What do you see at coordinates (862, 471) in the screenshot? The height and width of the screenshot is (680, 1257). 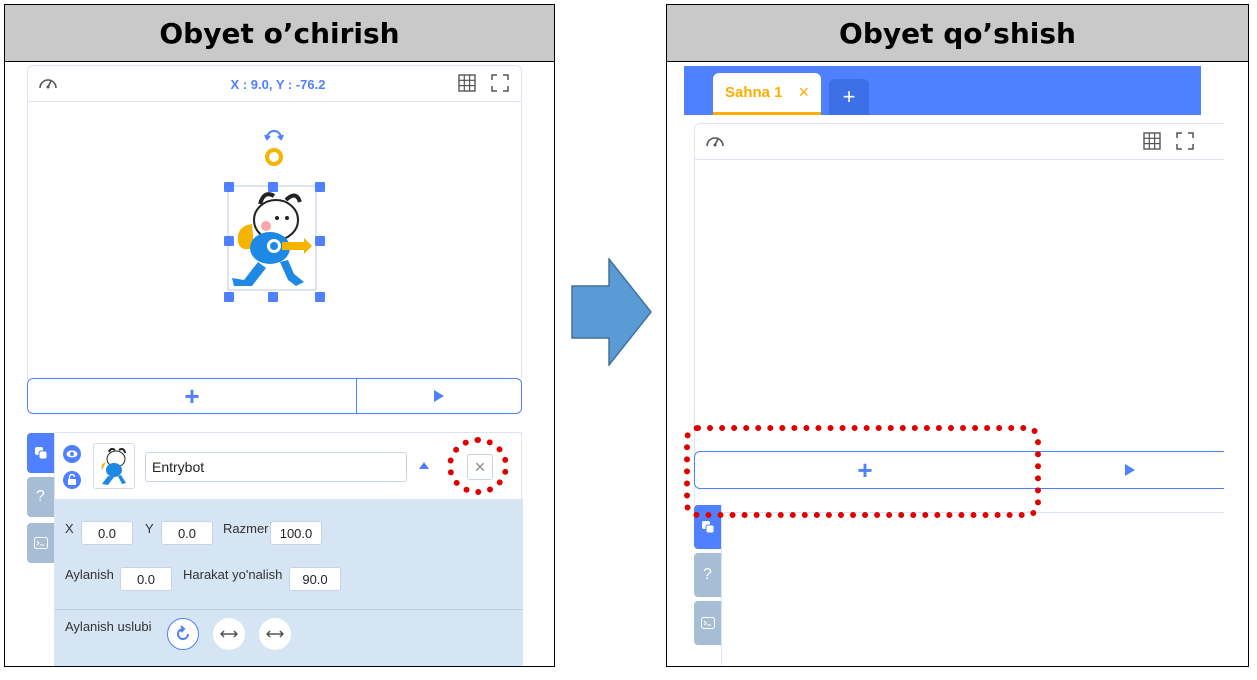 I see `add-object-highlight` at bounding box center [862, 471].